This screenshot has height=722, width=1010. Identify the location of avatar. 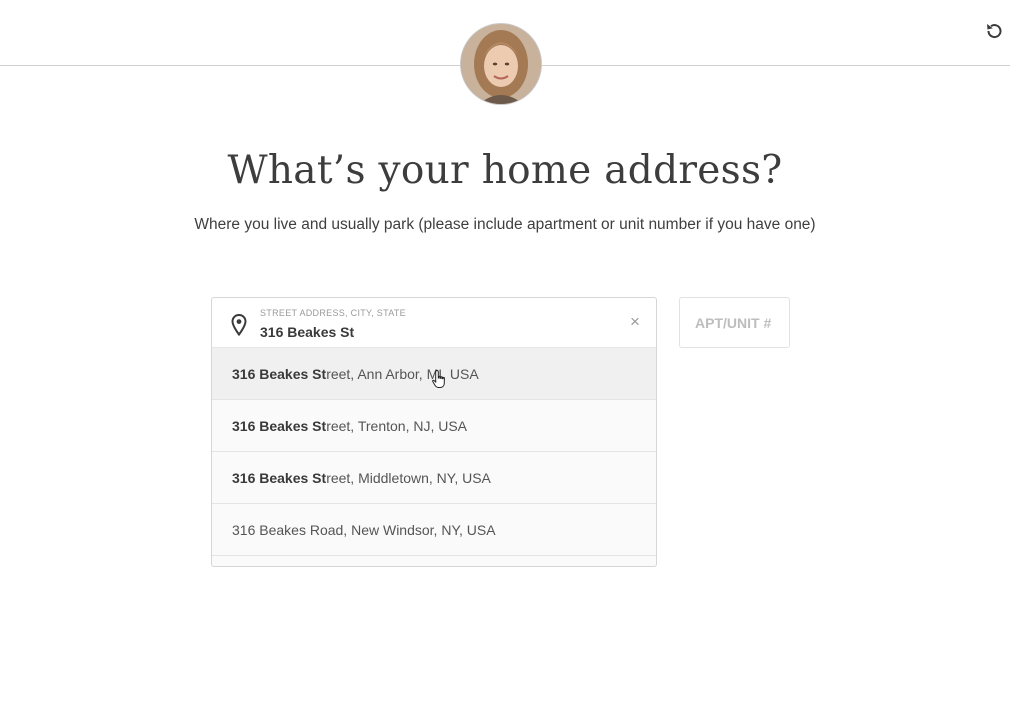
(501, 64).